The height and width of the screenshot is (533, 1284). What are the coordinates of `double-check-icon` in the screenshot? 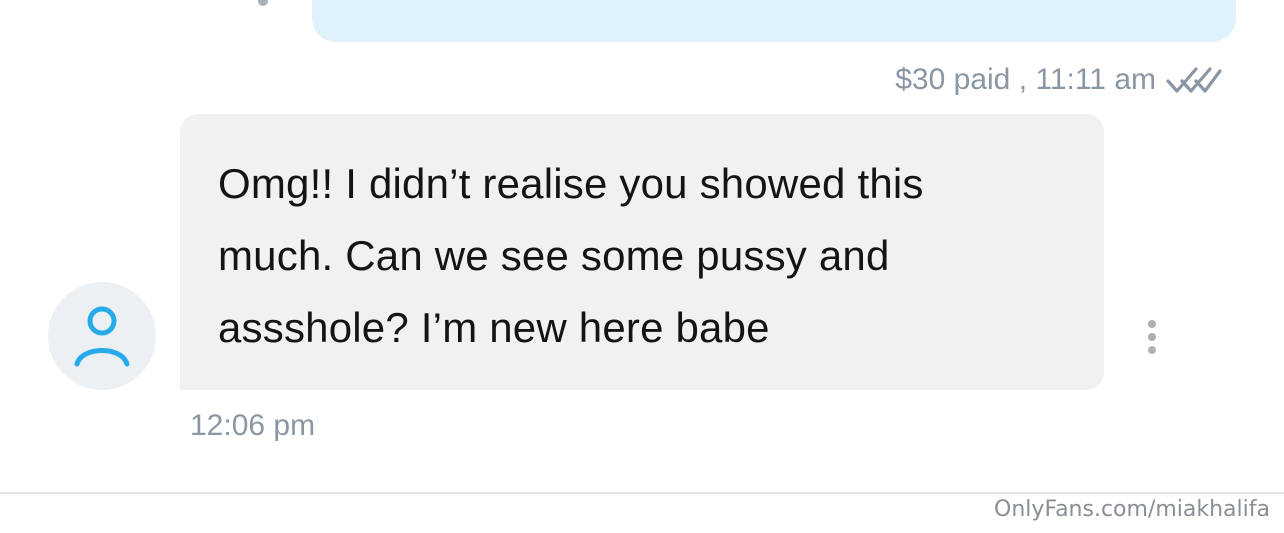 It's located at (1194, 80).